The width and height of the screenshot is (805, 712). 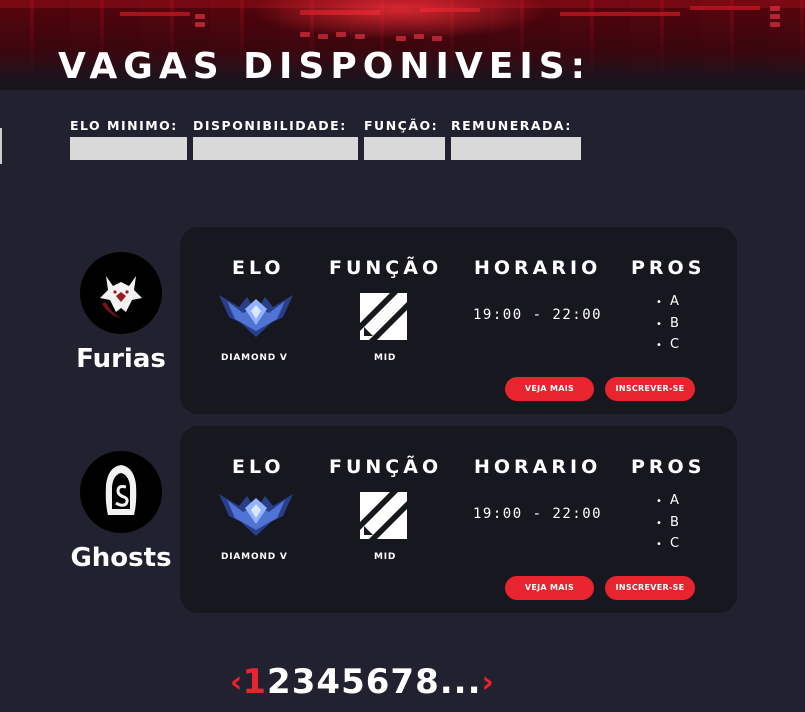 What do you see at coordinates (516, 148) in the screenshot?
I see `remunerada-input` at bounding box center [516, 148].